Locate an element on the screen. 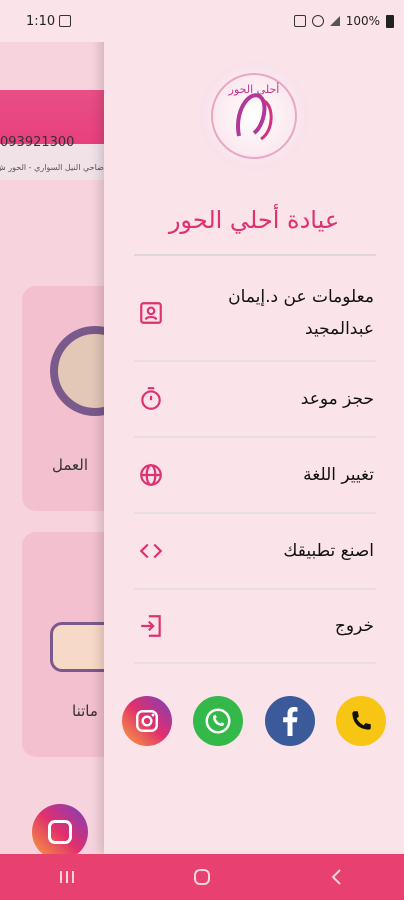 The image size is (404, 900). gallery-icon is located at coordinates (65, 21).